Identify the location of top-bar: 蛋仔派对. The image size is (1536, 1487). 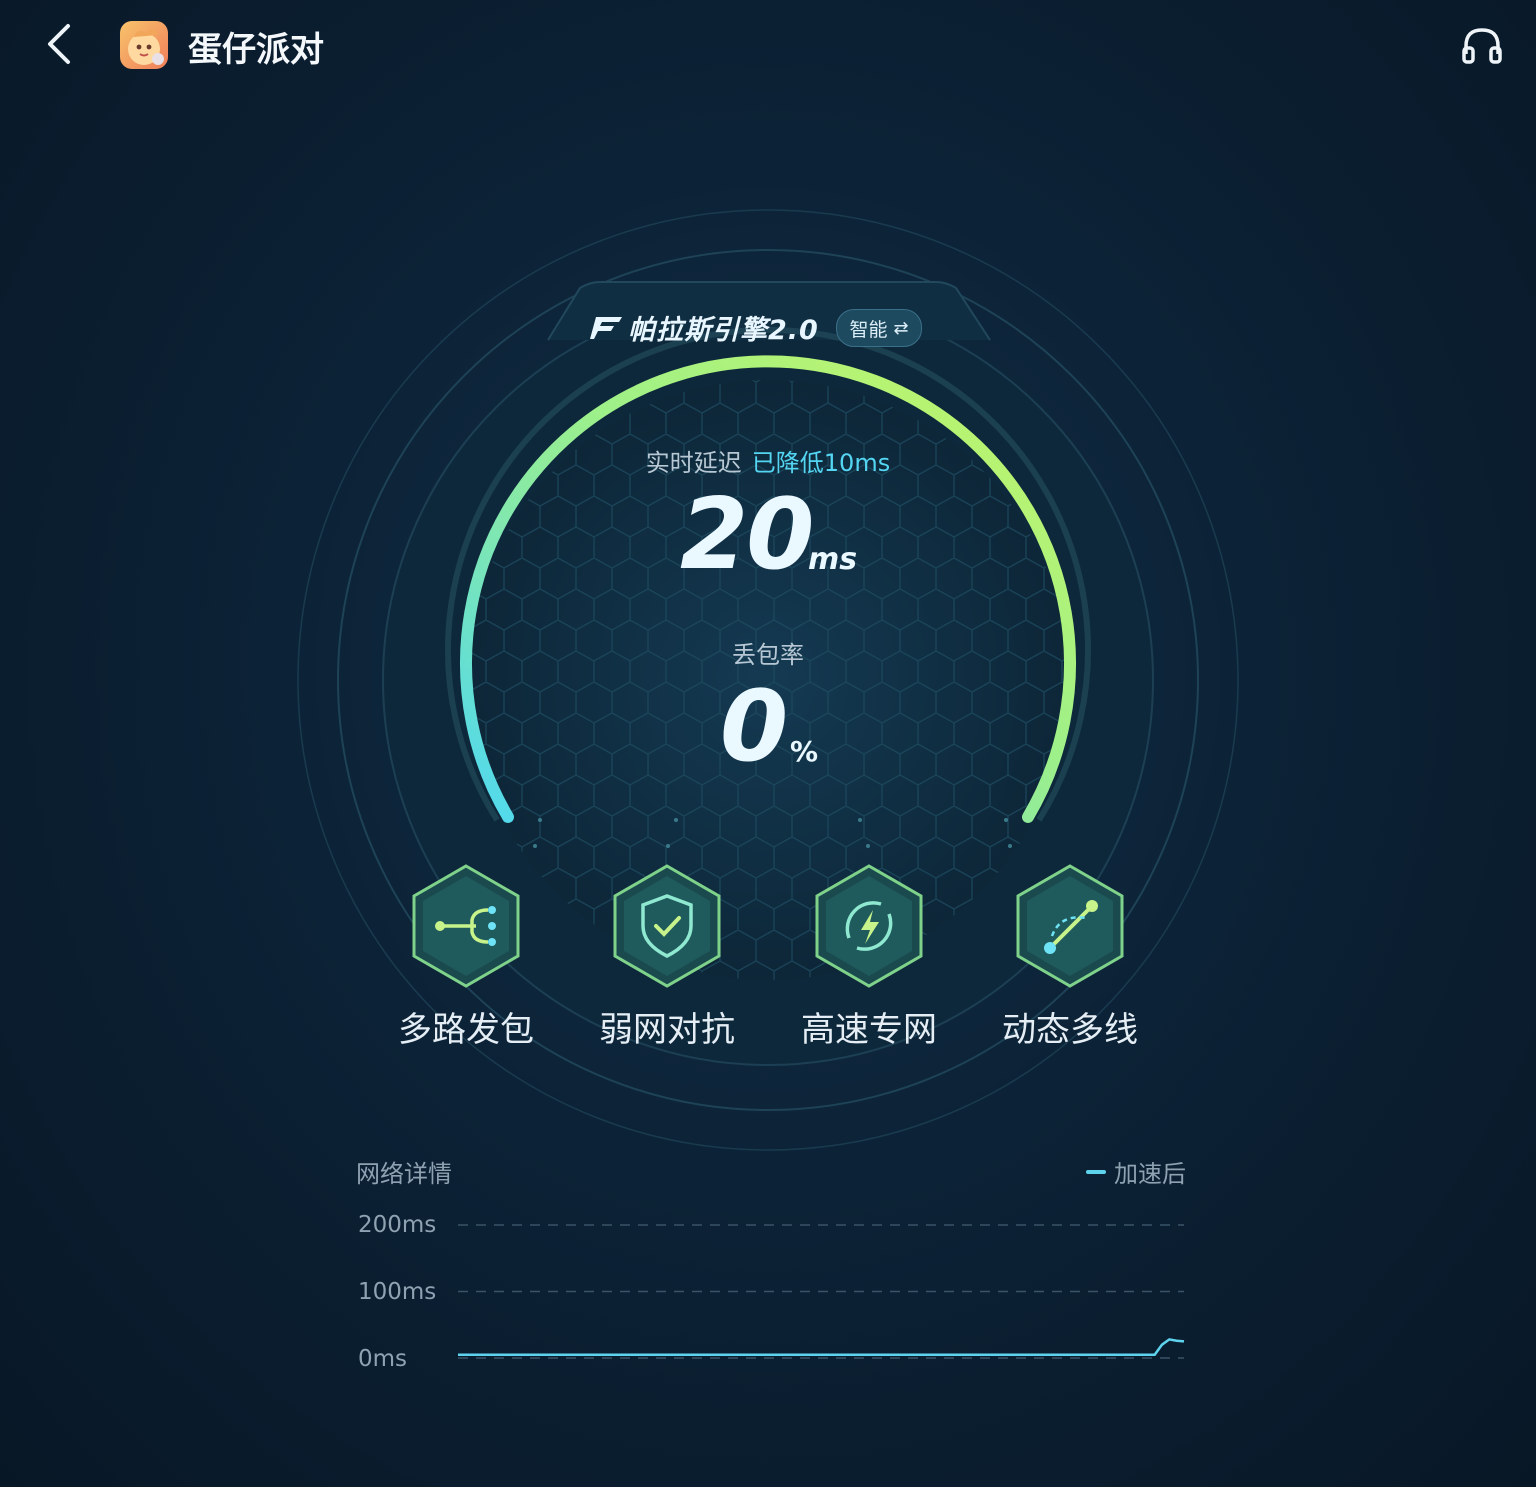
(768, 45).